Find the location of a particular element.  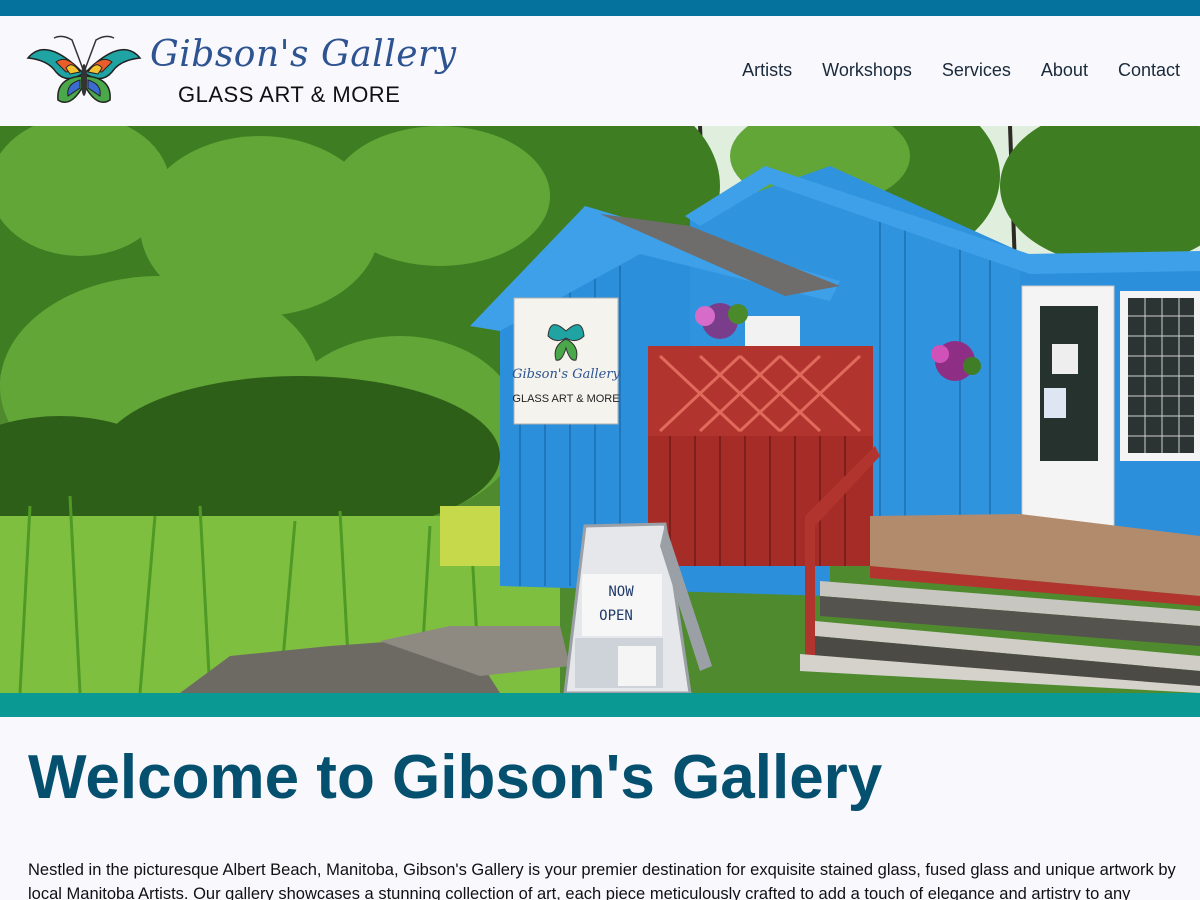

butterfly-icon is located at coordinates (84, 69).